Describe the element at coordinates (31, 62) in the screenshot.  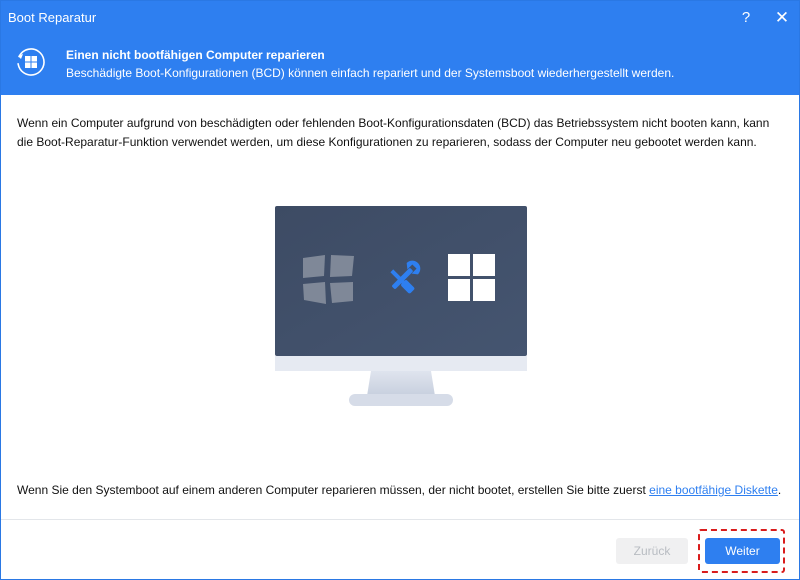
I see `windows-repair-icon` at that location.